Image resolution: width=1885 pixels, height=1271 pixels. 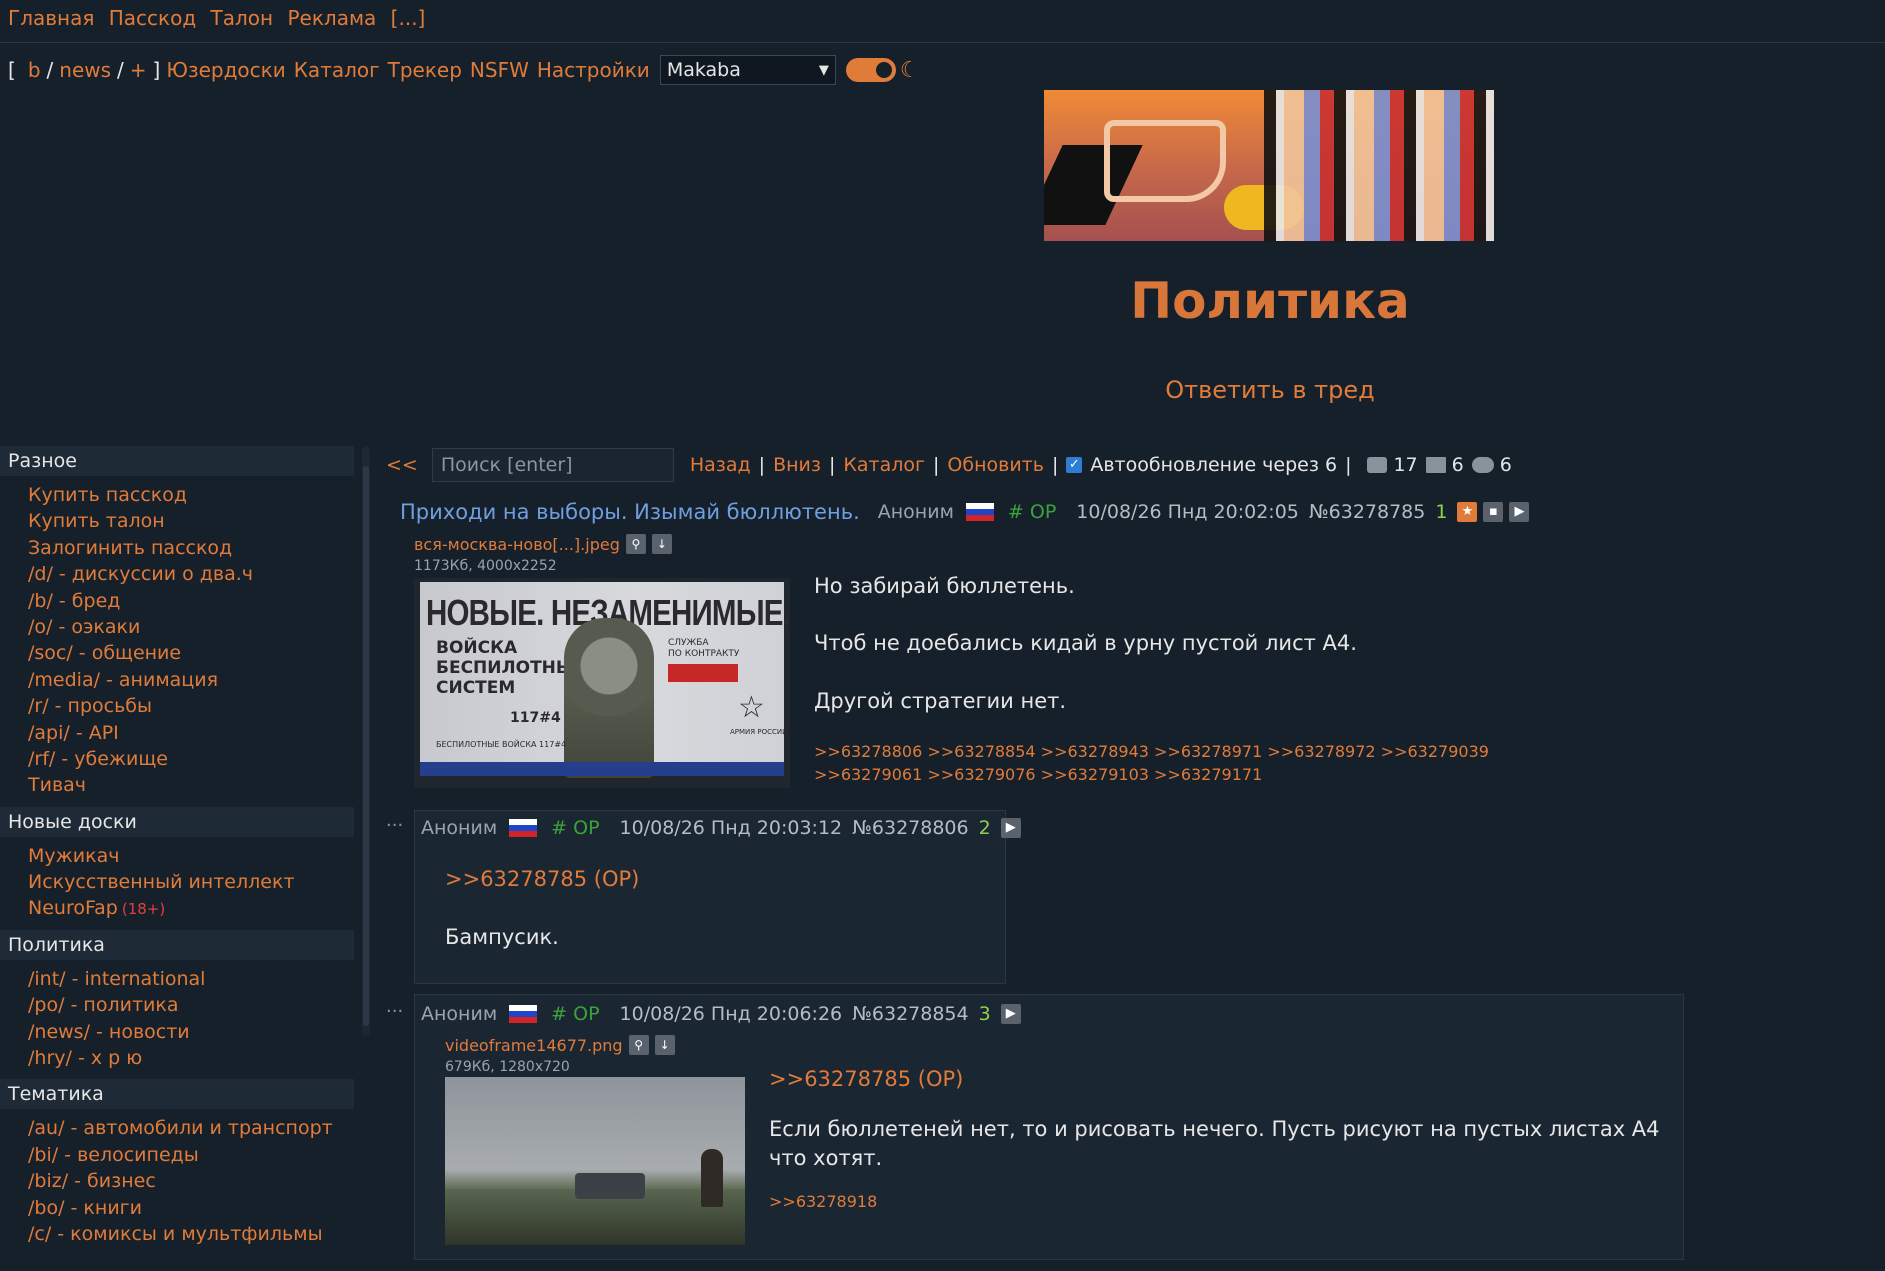 I want to click on nav-settings: Настройки, so click(x=593, y=70).